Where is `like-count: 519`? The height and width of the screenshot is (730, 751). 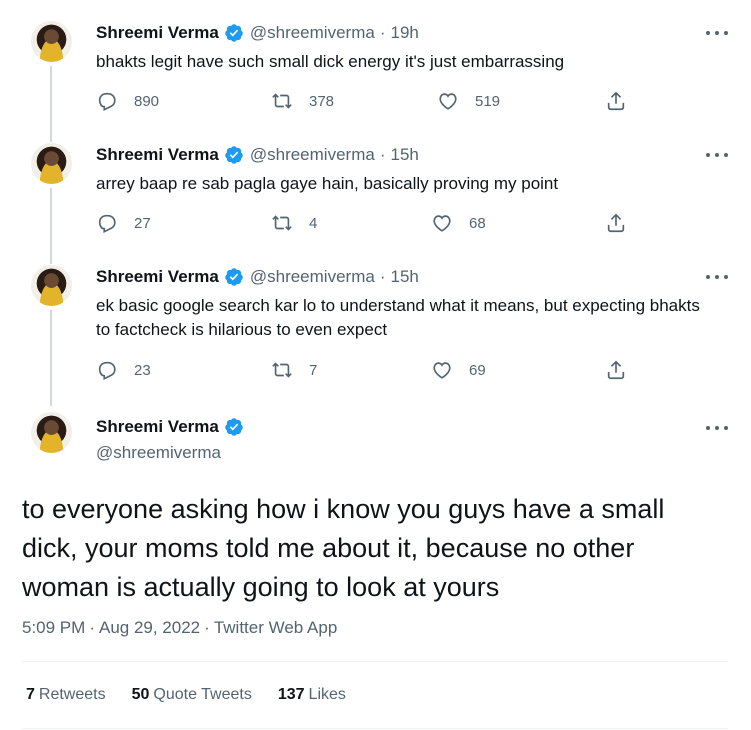
like-count: 519 is located at coordinates (488, 101).